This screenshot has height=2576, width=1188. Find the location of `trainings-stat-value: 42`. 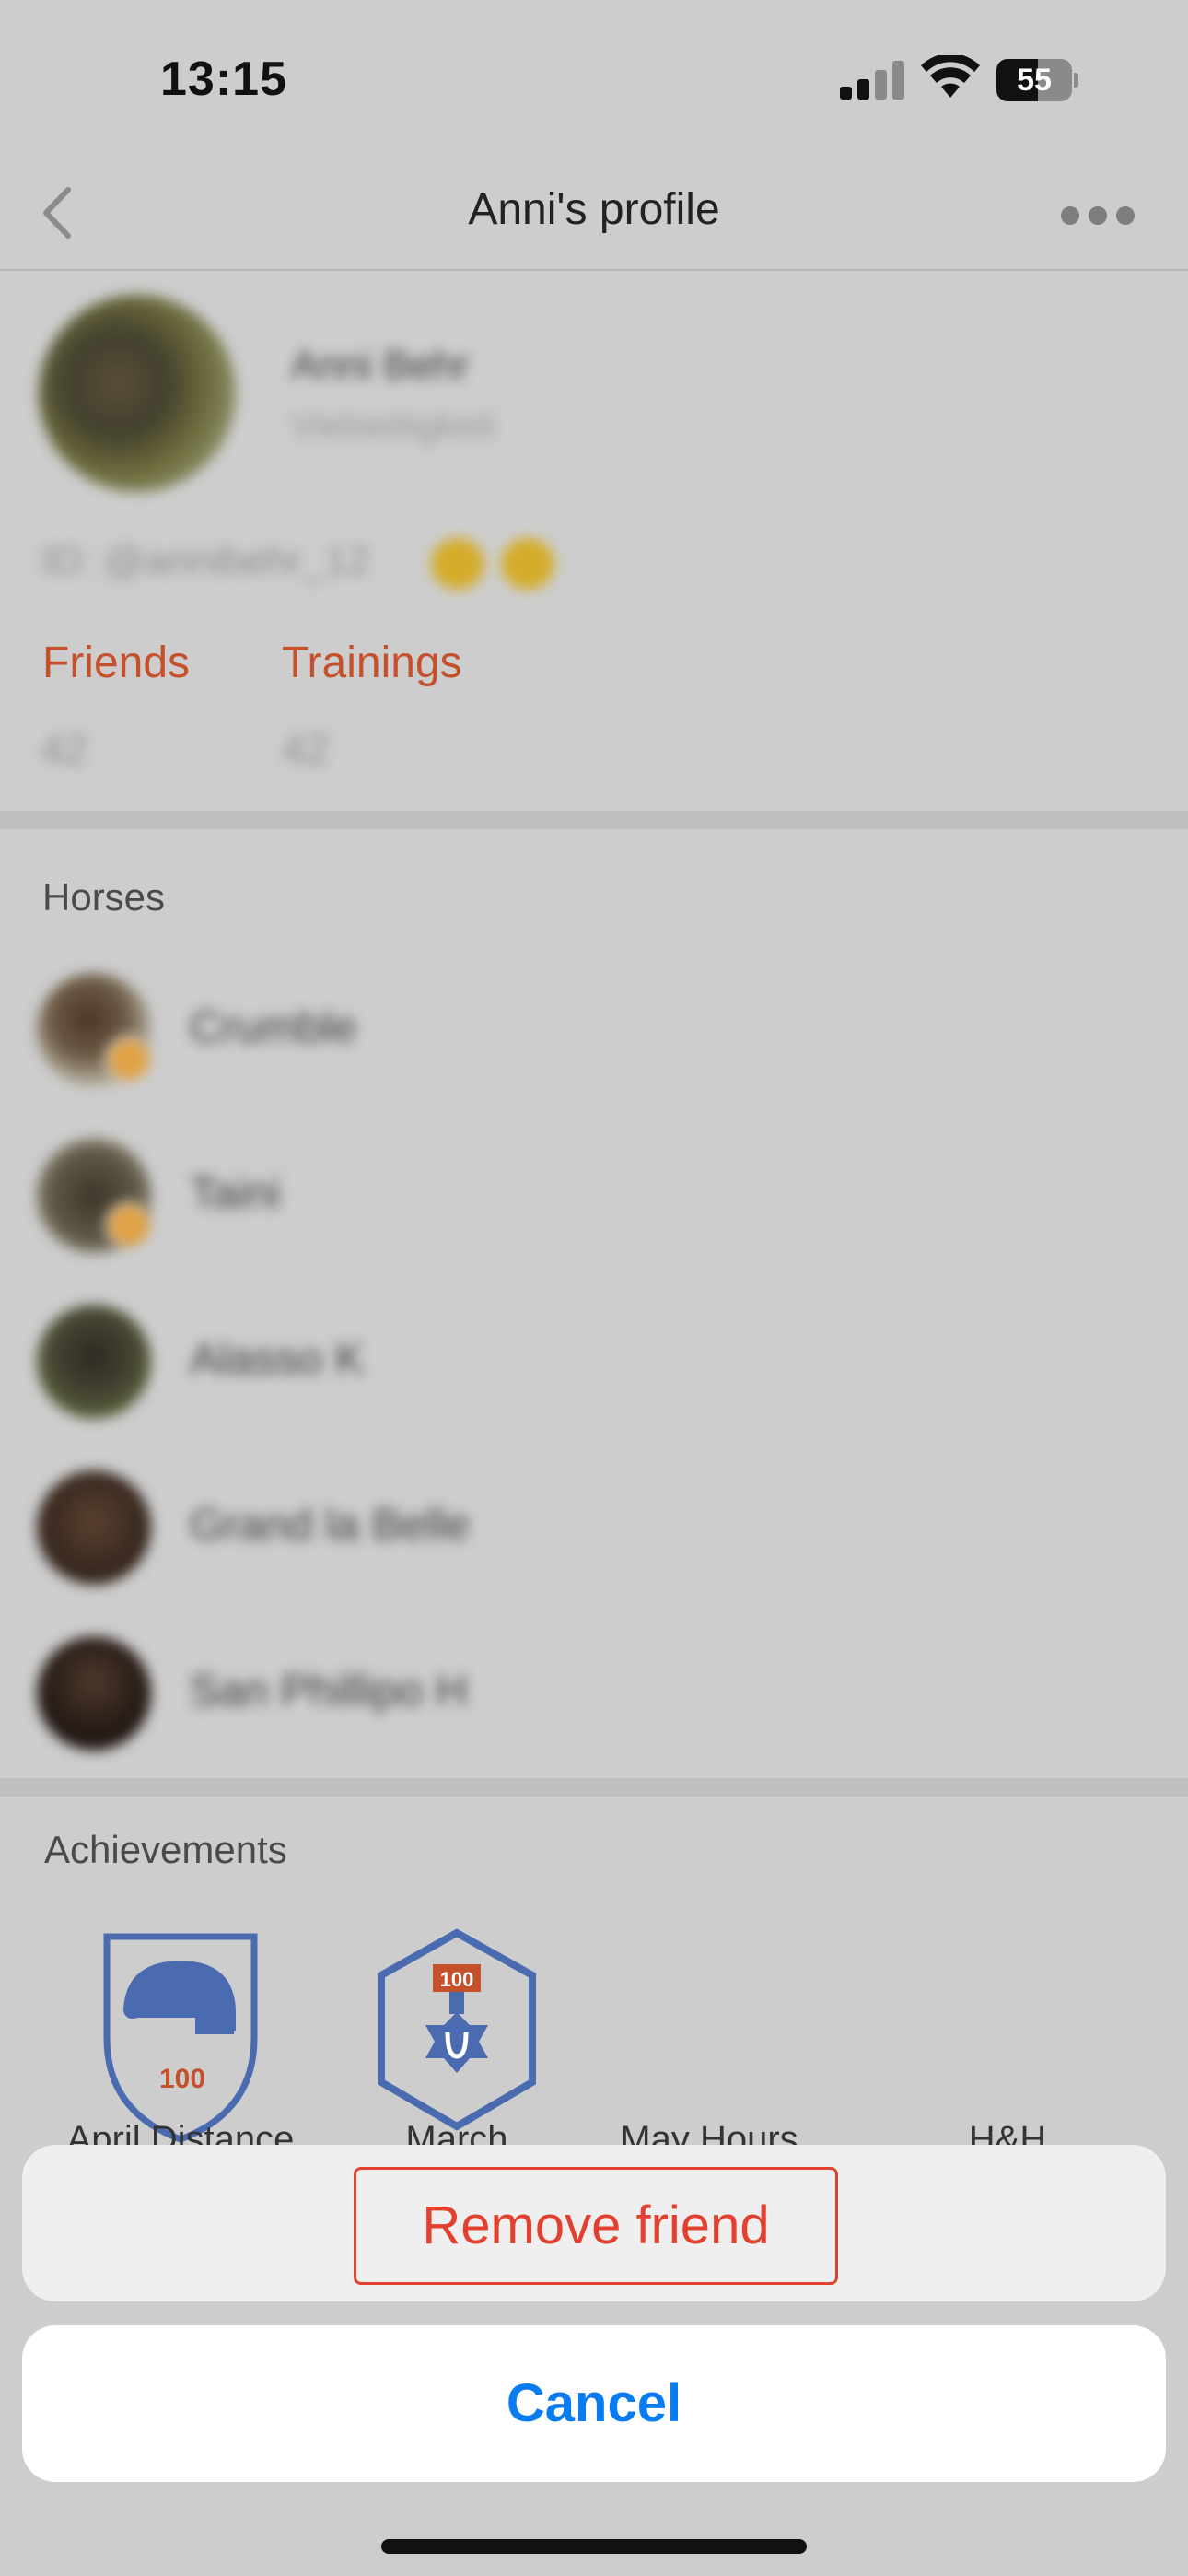

trainings-stat-value: 42 is located at coordinates (306, 749).